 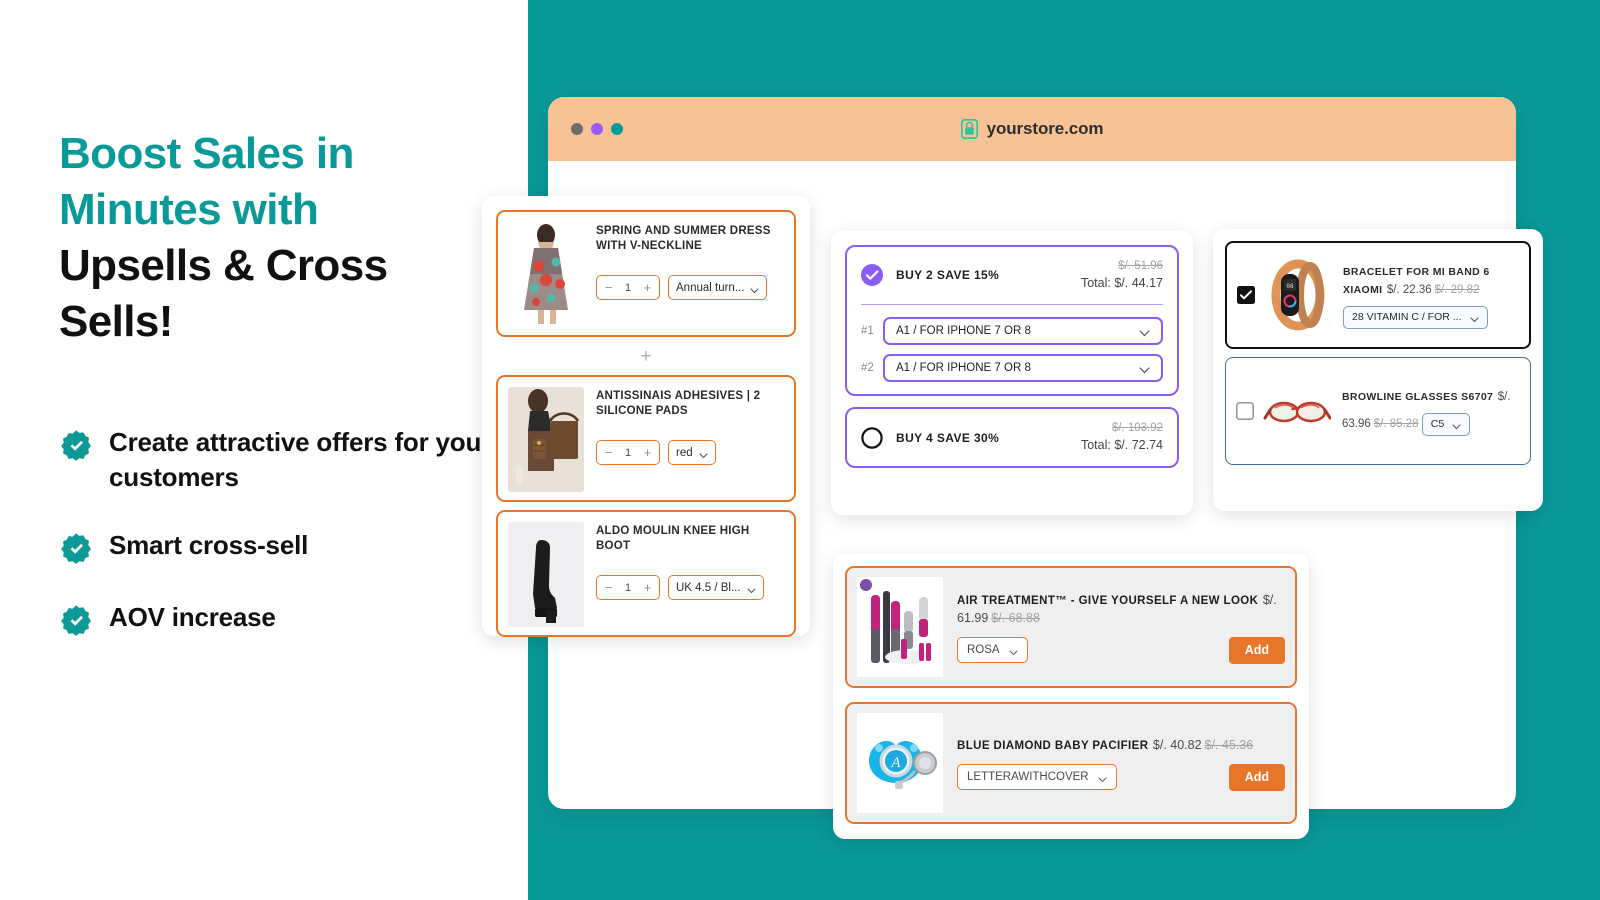 What do you see at coordinates (872, 437) in the screenshot?
I see `radio-unselected-icon` at bounding box center [872, 437].